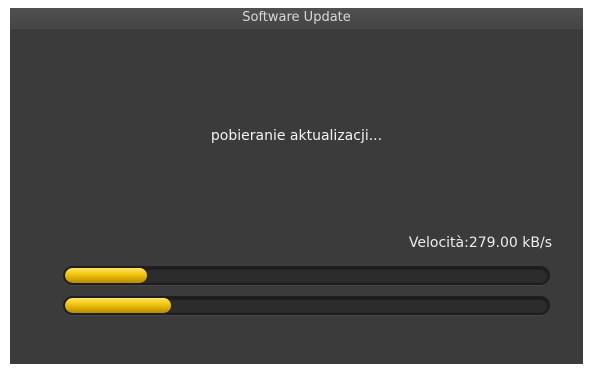  Describe the element at coordinates (106, 275) in the screenshot. I see `progress-fill-primary` at that location.